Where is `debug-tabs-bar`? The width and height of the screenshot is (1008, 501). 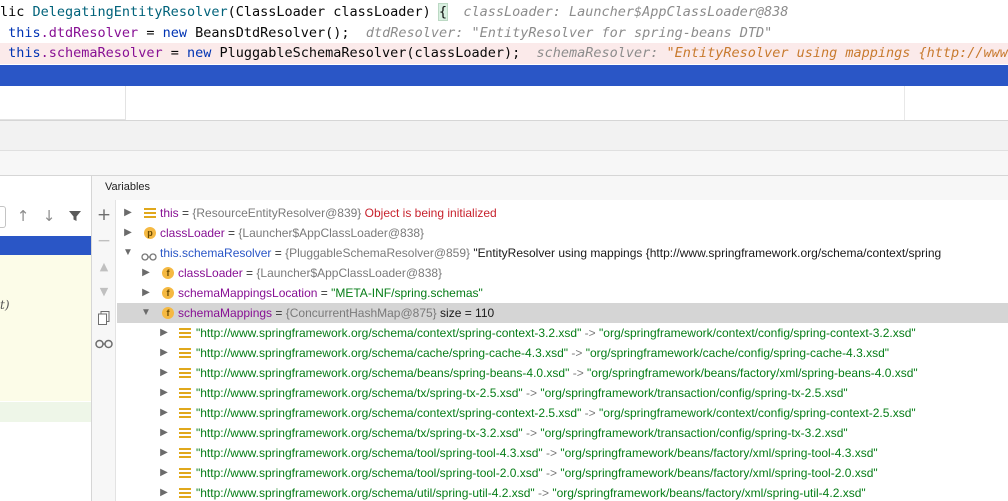
debug-tabs-bar is located at coordinates (504, 135).